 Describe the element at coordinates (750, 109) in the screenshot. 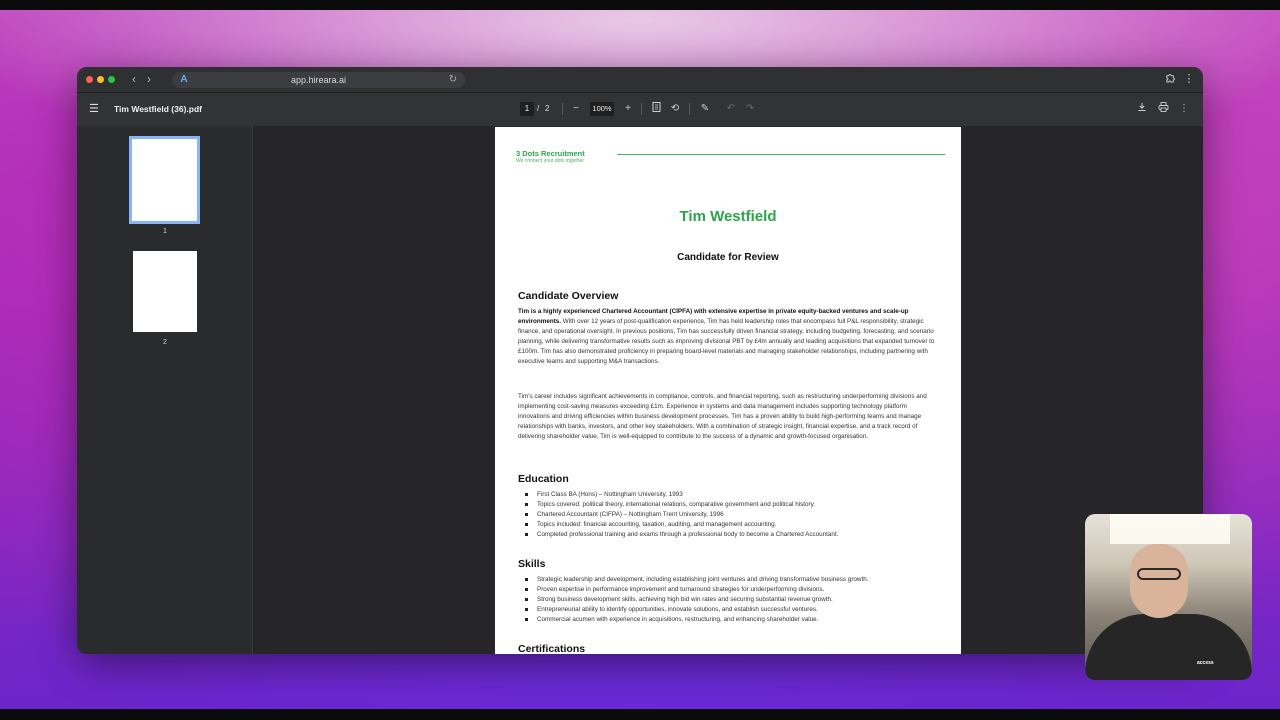

I see `redo-icon: ↷` at that location.